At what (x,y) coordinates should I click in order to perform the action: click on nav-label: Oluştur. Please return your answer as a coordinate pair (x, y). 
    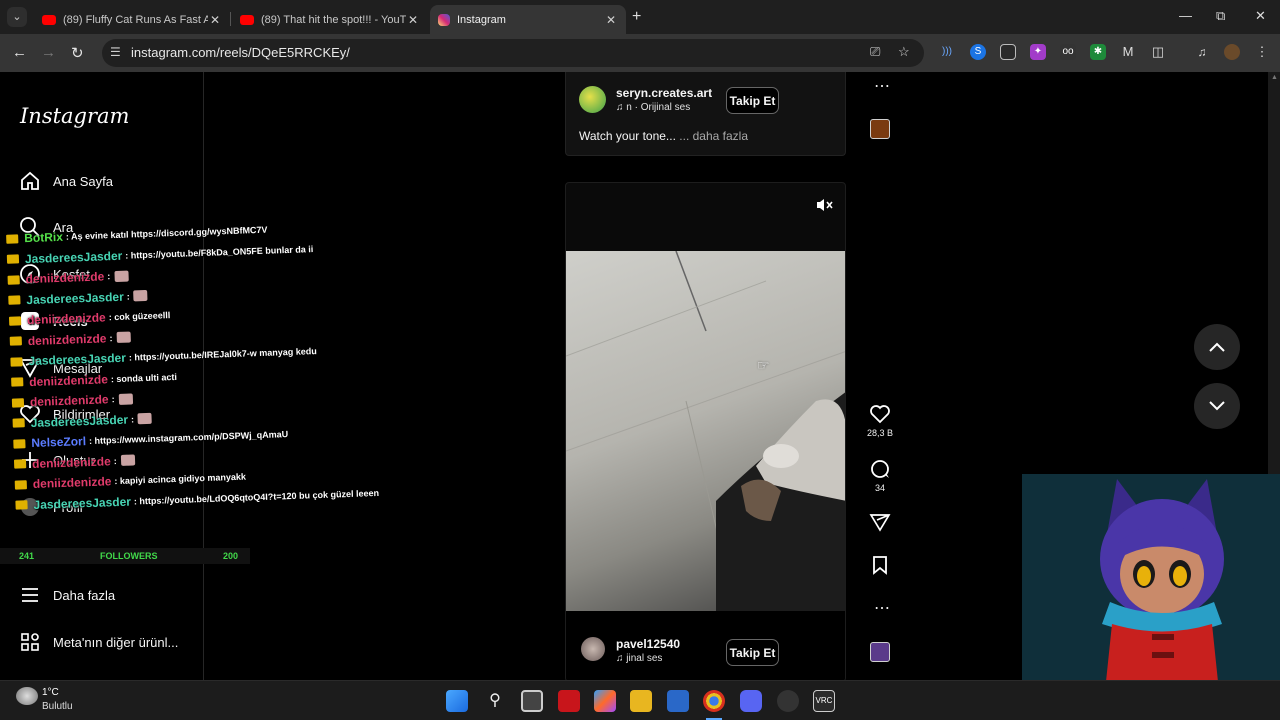
    Looking at the image, I should click on (74, 460).